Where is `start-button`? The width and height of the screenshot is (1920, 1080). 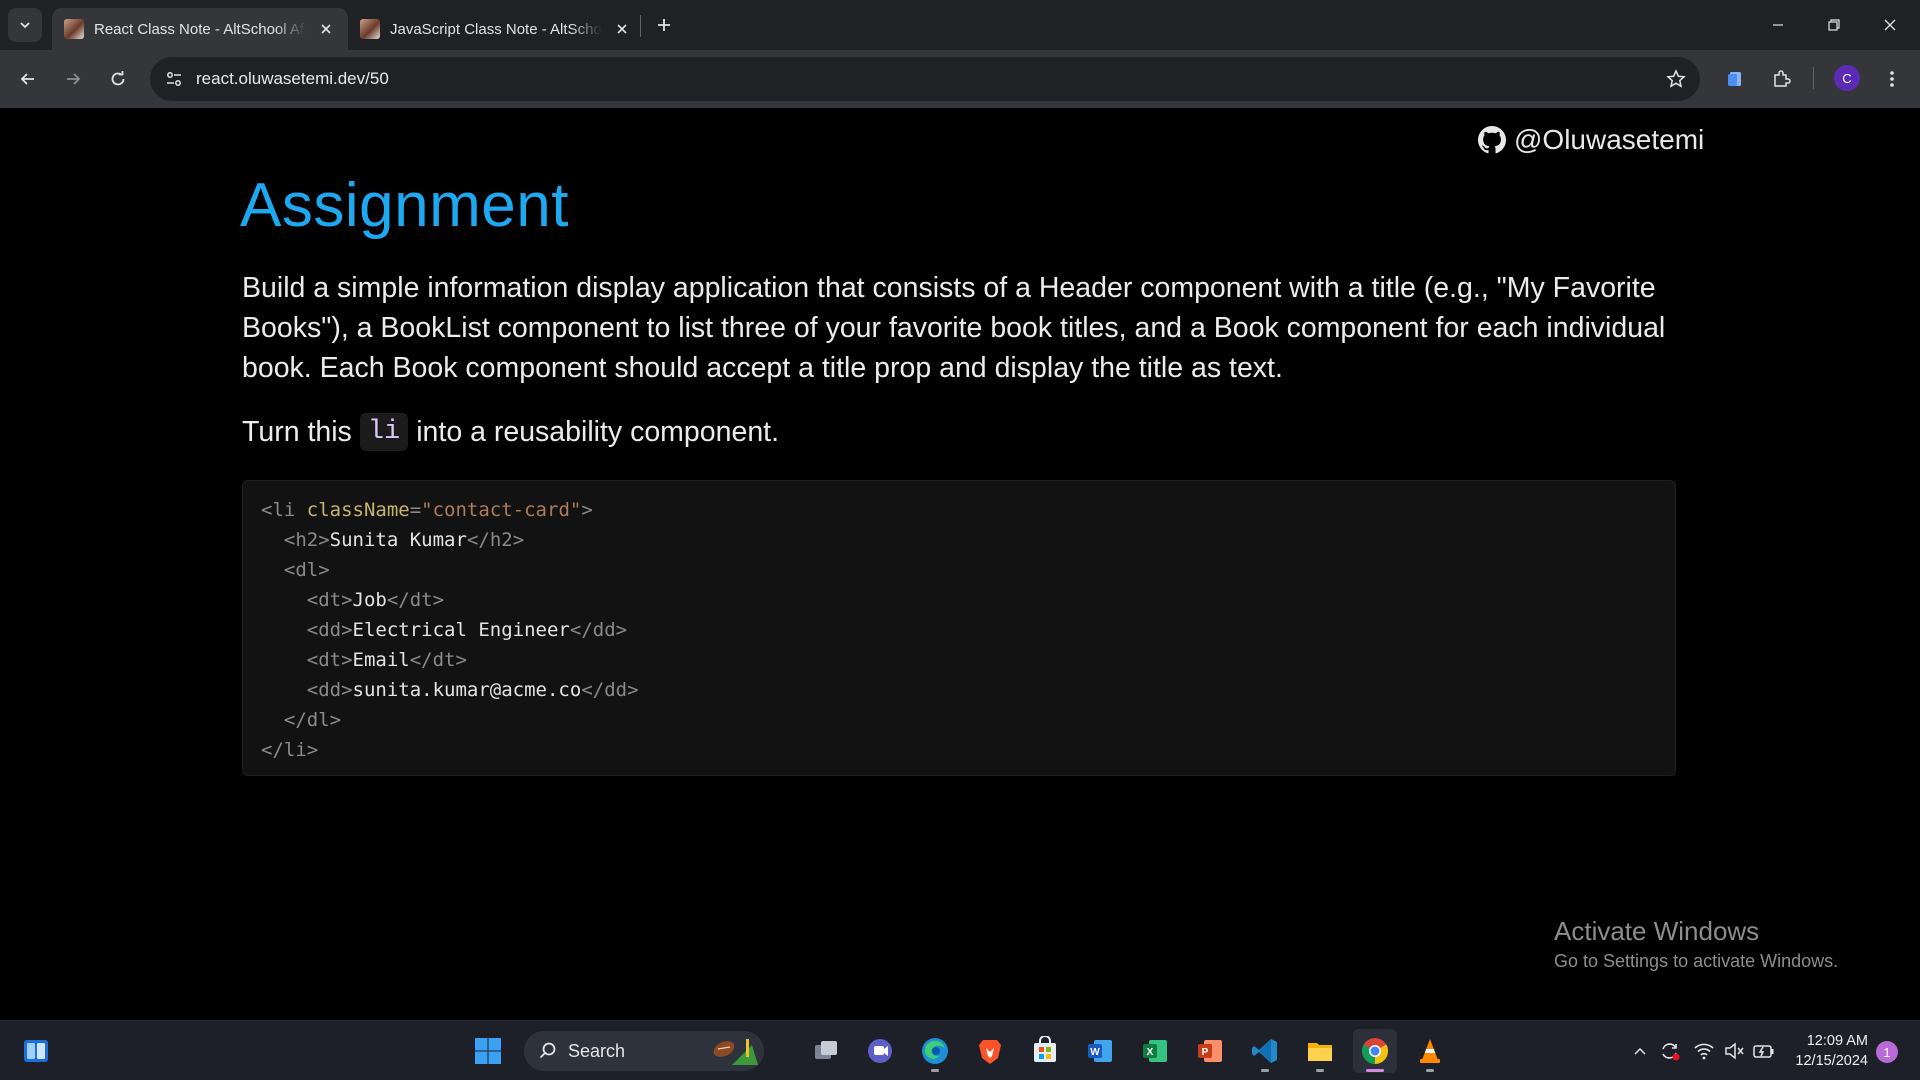 start-button is located at coordinates (488, 1051).